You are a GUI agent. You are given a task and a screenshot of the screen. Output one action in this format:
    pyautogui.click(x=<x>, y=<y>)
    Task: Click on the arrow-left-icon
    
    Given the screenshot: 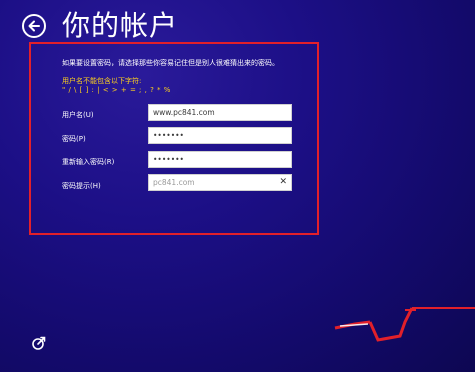 What is the action you would take?
    pyautogui.click(x=34, y=26)
    